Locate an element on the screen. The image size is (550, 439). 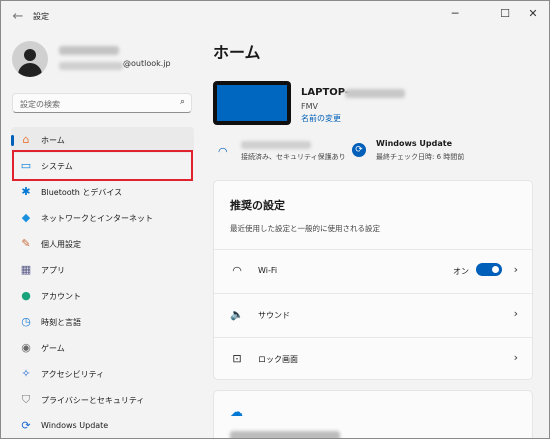
gaming-icon: ◉ is located at coordinates (26, 347).